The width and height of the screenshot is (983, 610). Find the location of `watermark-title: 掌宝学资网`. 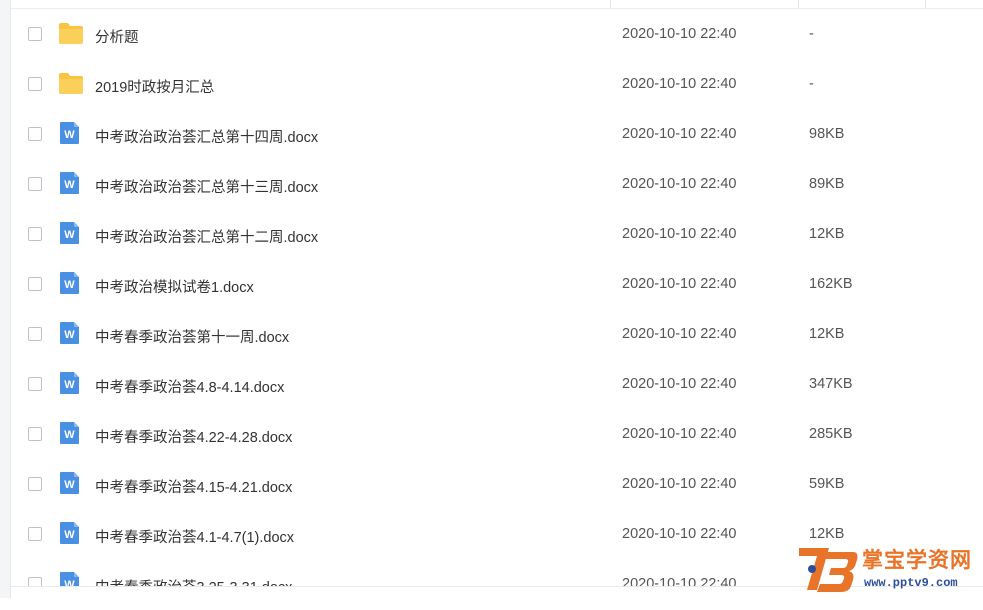

watermark-title: 掌宝学资网 is located at coordinates (917, 560).